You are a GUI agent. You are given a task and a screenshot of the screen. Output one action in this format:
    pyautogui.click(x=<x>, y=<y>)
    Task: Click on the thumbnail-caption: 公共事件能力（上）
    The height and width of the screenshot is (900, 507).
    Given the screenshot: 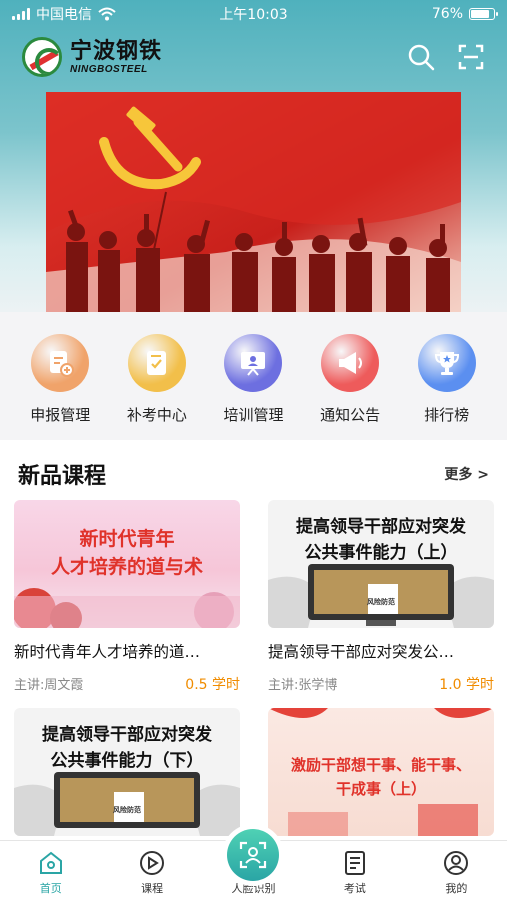 What is the action you would take?
    pyautogui.click(x=381, y=553)
    